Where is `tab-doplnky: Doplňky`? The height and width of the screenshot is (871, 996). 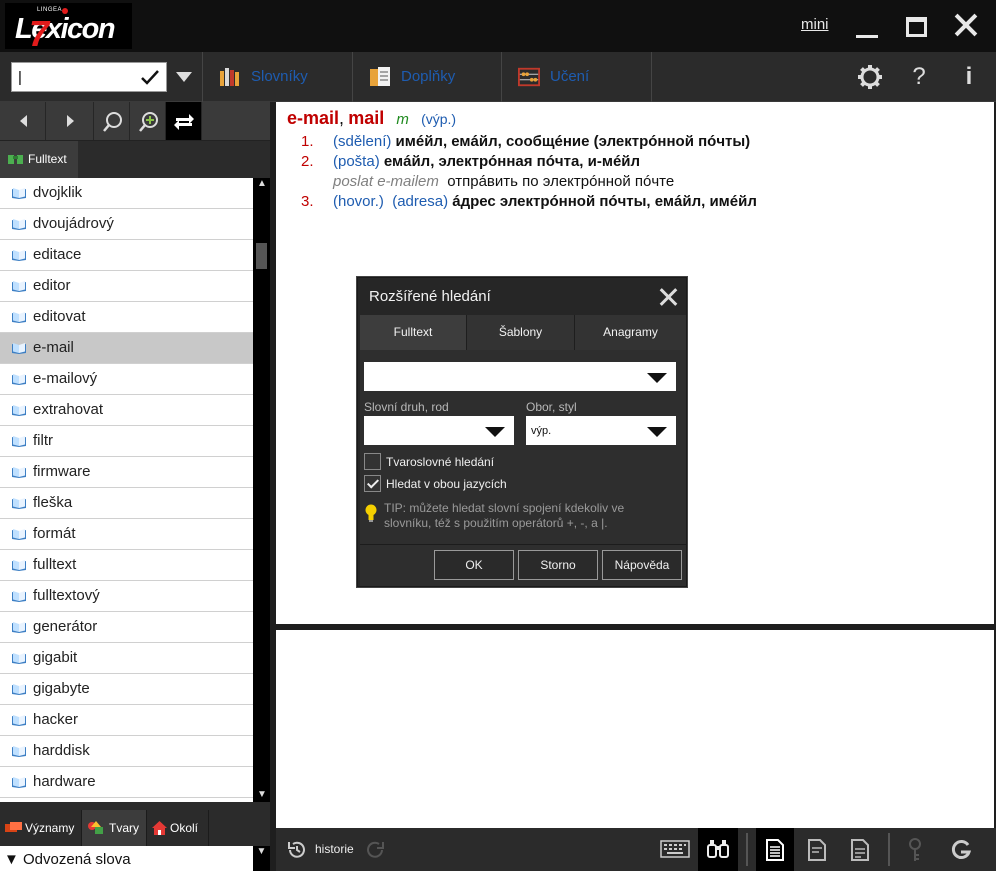
tab-doplnky: Doplňky is located at coordinates (426, 77).